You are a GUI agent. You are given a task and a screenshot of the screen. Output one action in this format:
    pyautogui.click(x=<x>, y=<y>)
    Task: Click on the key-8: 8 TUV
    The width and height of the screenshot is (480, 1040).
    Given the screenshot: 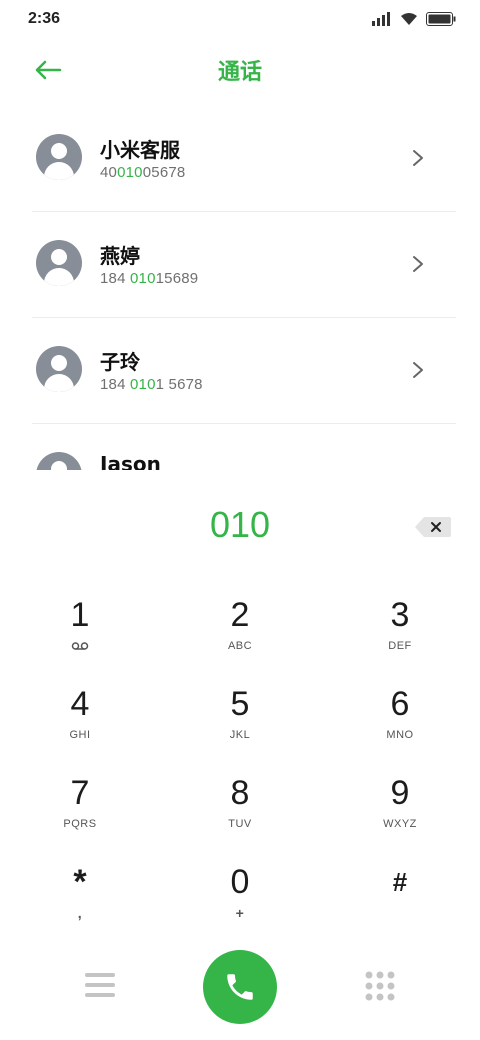 What is the action you would take?
    pyautogui.click(x=240, y=813)
    